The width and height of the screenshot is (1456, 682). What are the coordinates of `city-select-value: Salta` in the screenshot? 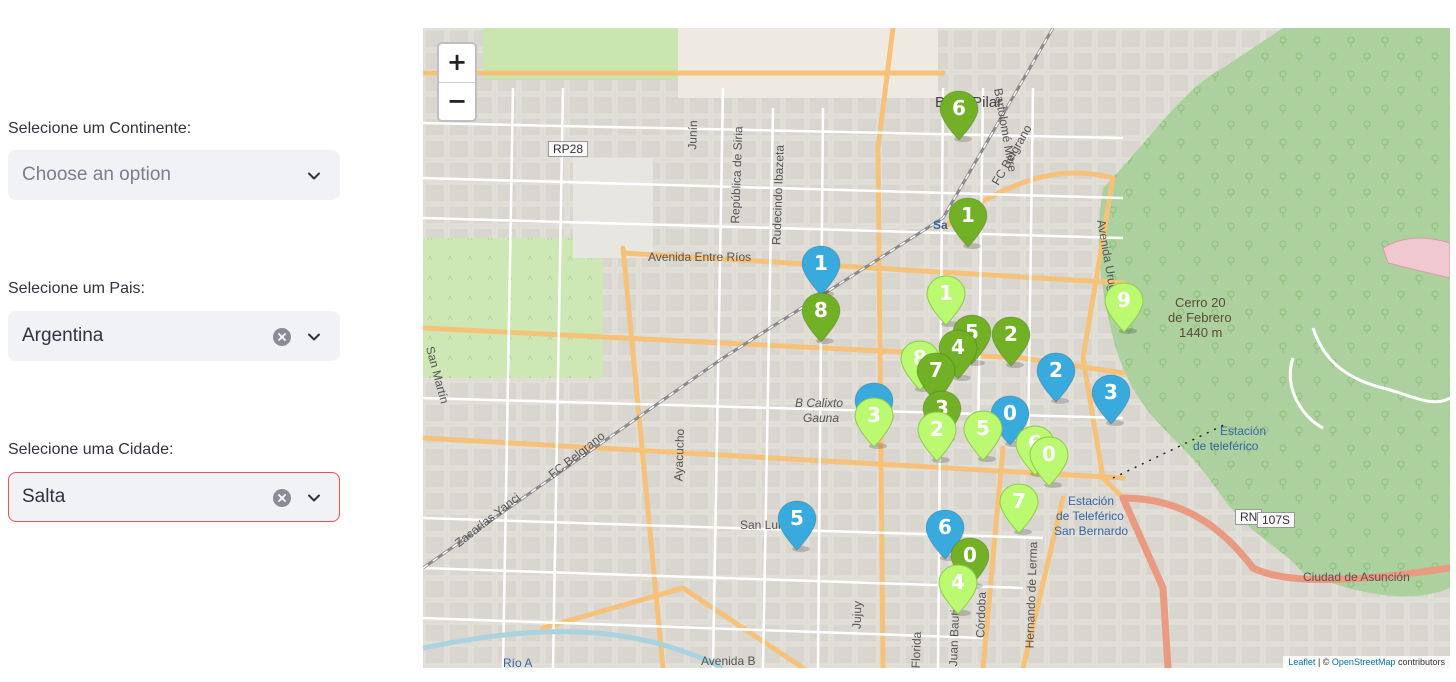 It's located at (44, 496).